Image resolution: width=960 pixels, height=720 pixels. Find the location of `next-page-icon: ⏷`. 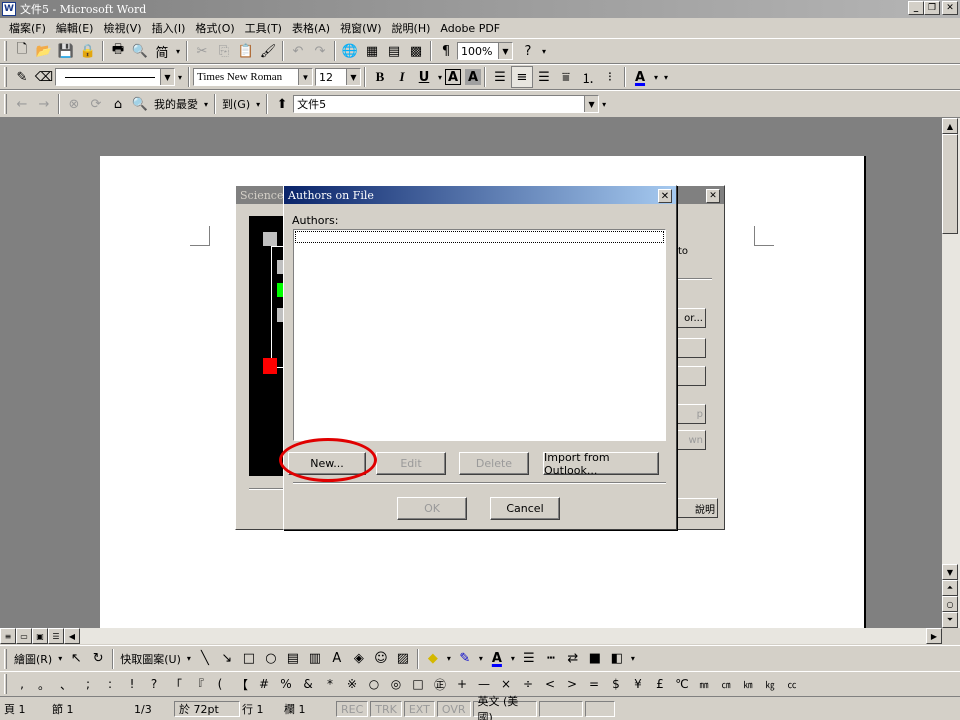

next-page-icon: ⏷ is located at coordinates (950, 620).